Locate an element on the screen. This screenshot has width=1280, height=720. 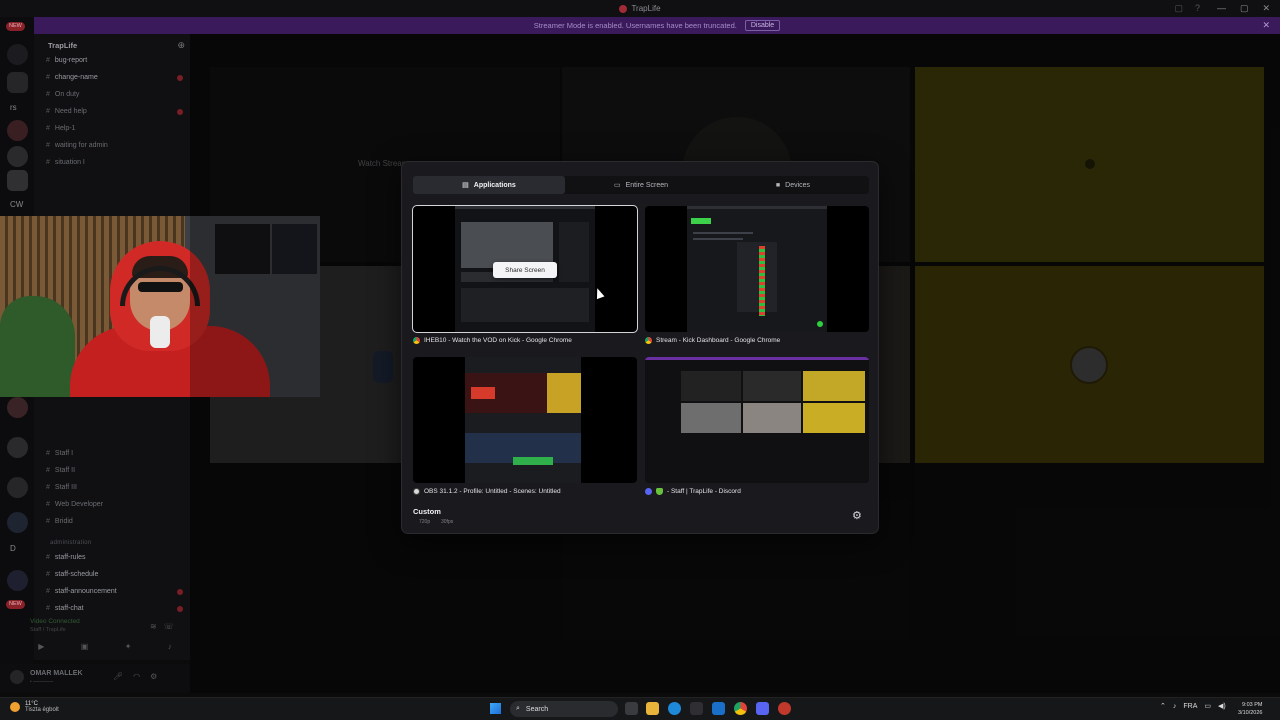
screen-share-icon: ▣ is located at coordinates (85, 649).